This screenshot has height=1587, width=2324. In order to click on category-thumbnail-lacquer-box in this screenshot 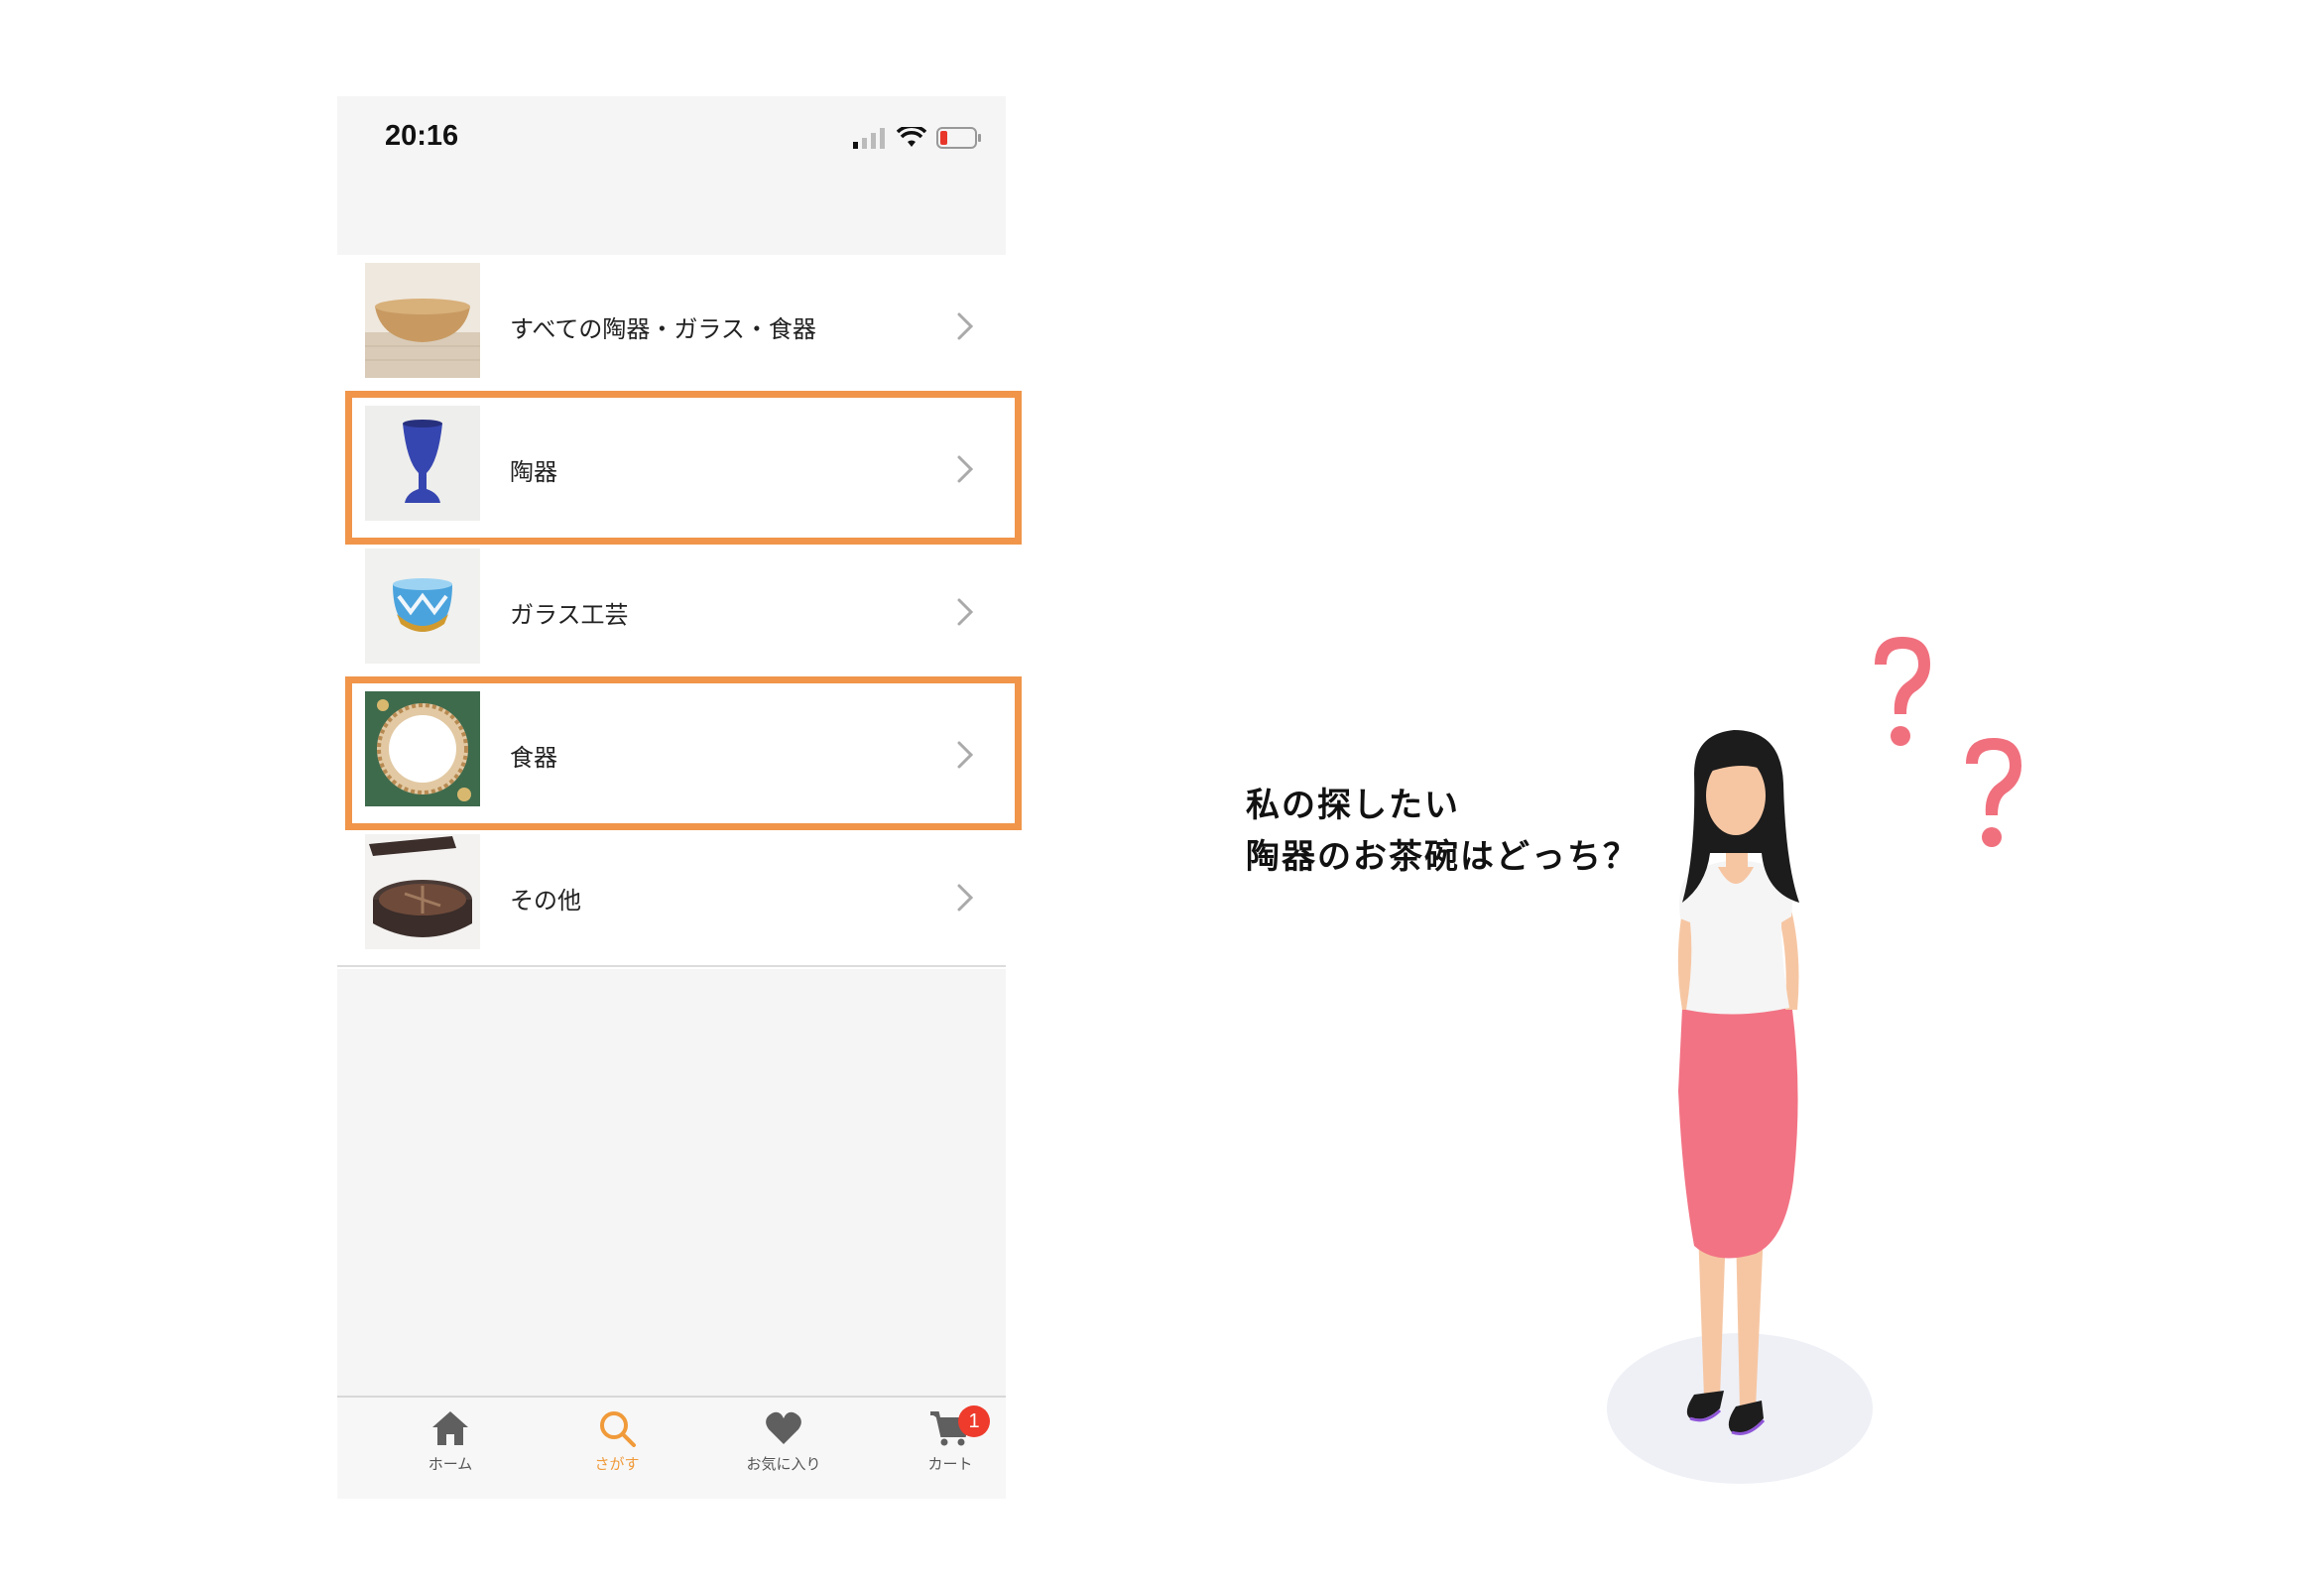, I will do `click(423, 891)`.